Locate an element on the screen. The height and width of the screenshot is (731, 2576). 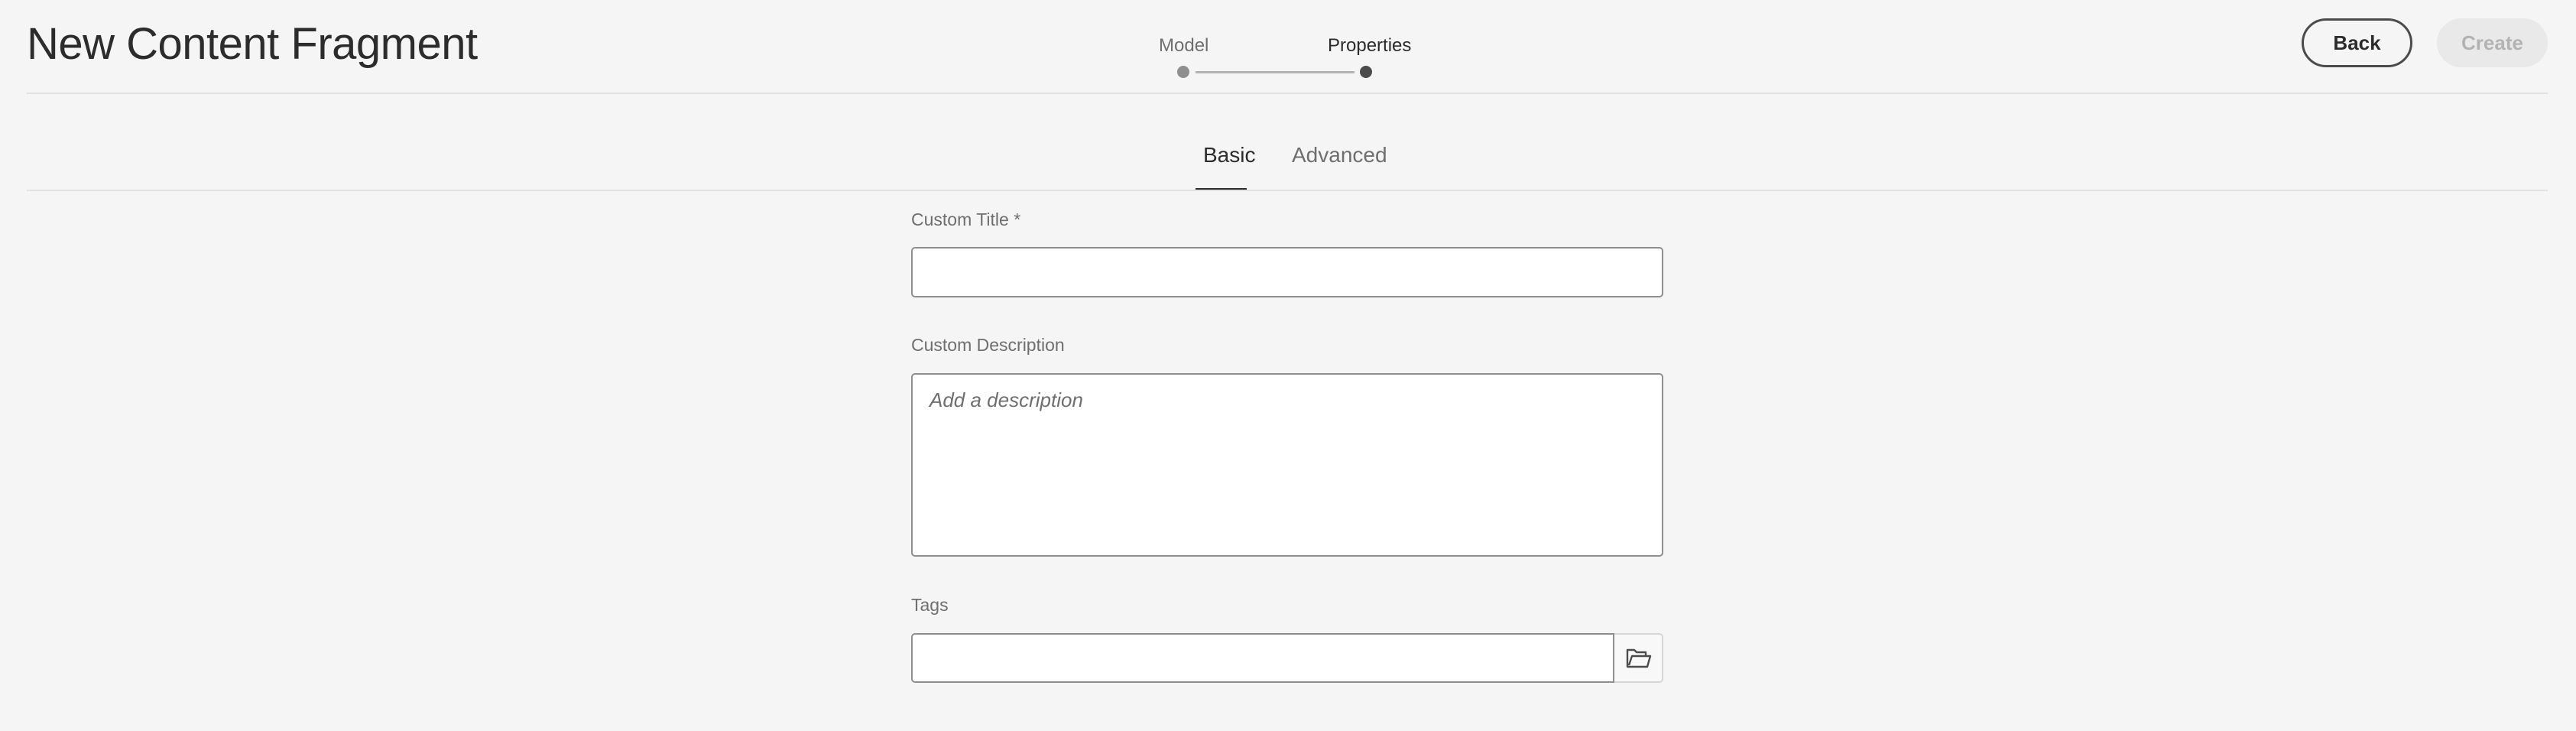
tags-input is located at coordinates (1262, 658).